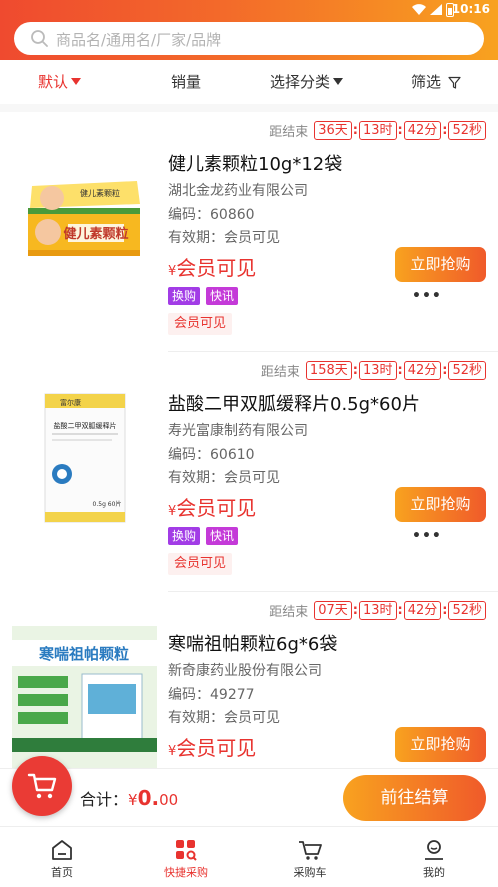  Describe the element at coordinates (249, 10) in the screenshot. I see `status-bar: 10:16` at that location.